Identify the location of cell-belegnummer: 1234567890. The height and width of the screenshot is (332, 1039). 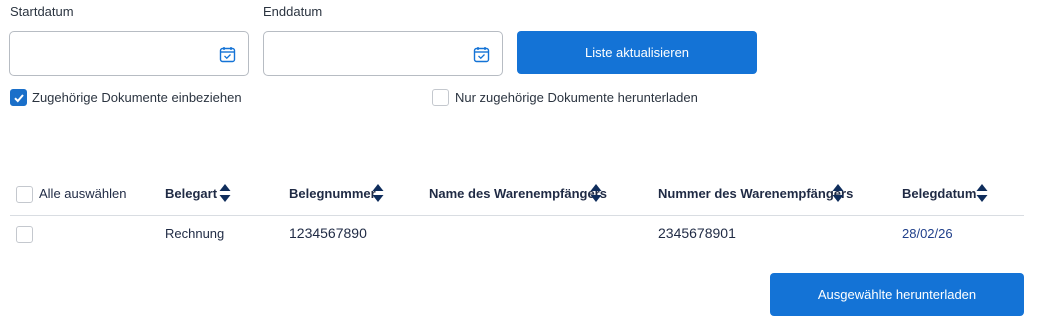
(328, 233).